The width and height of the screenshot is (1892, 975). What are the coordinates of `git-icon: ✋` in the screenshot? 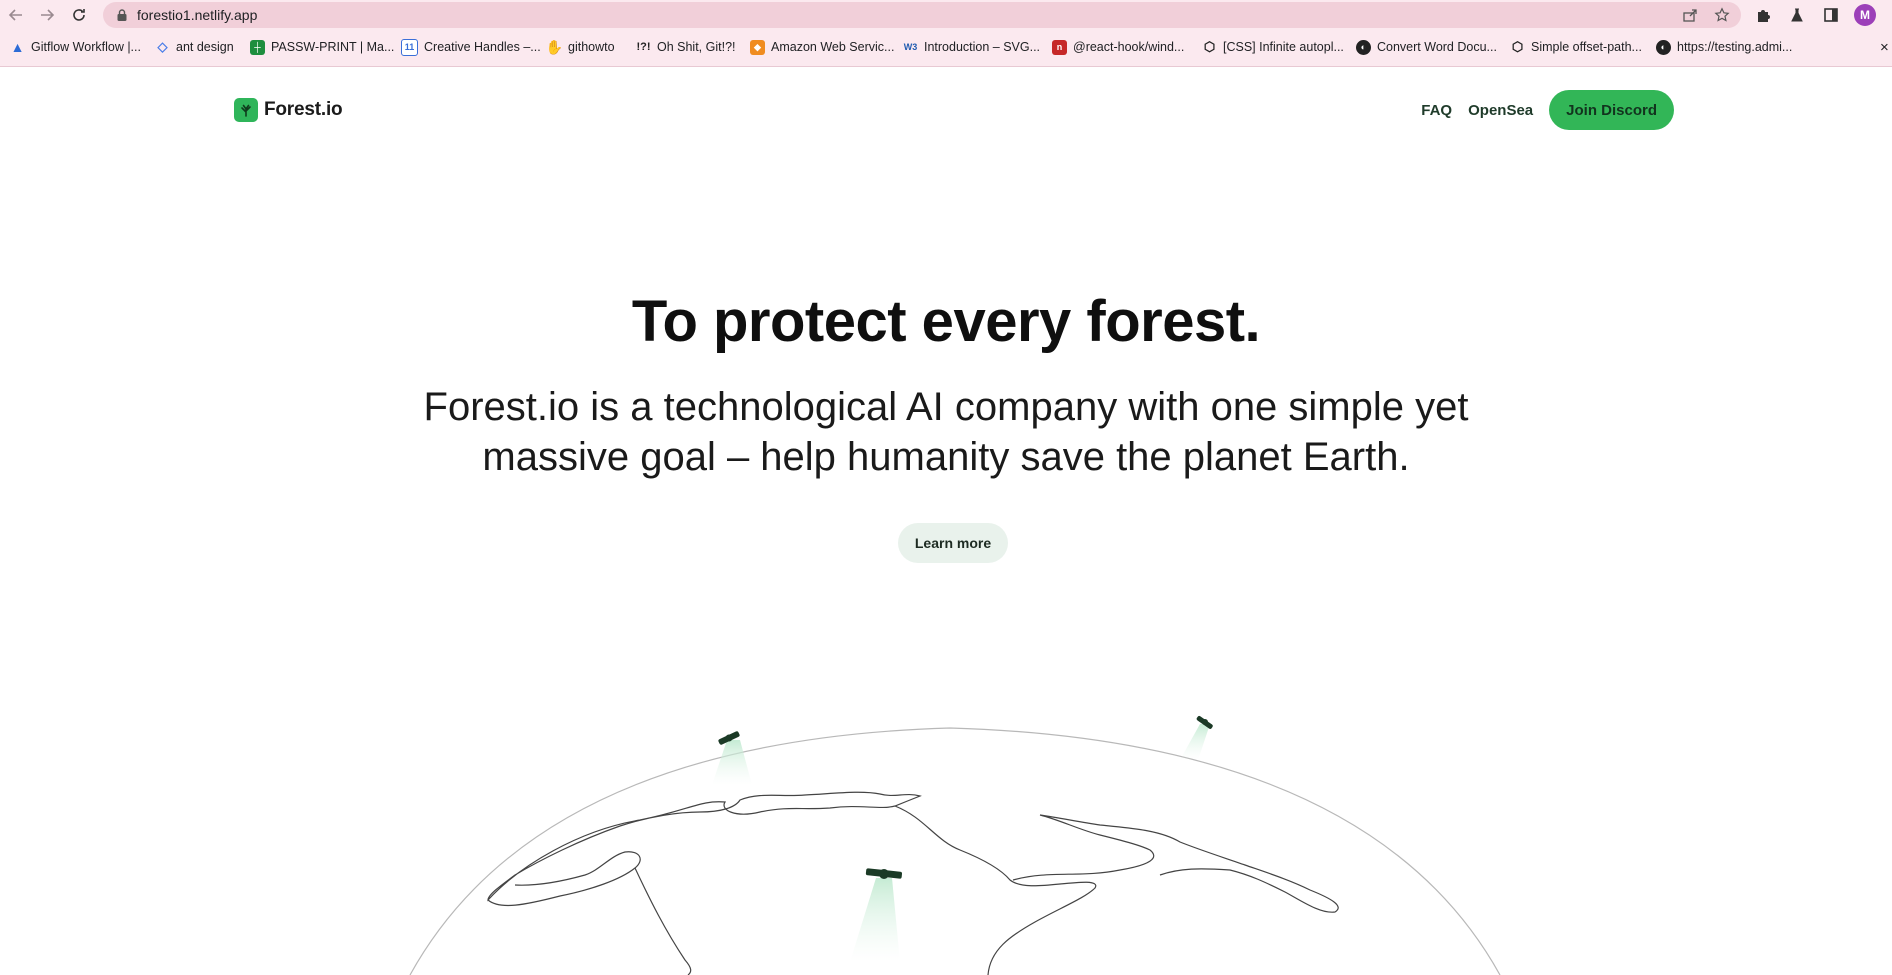 It's located at (554, 46).